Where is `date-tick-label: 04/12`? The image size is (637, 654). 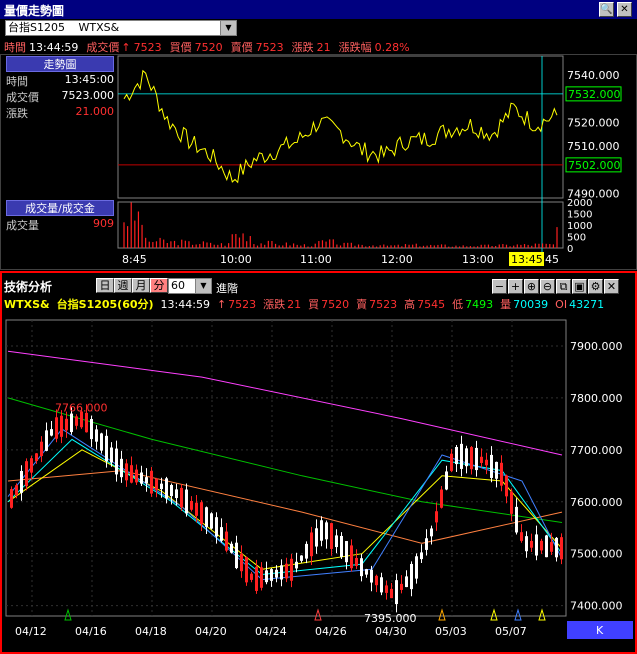 date-tick-label: 04/12 is located at coordinates (31, 631).